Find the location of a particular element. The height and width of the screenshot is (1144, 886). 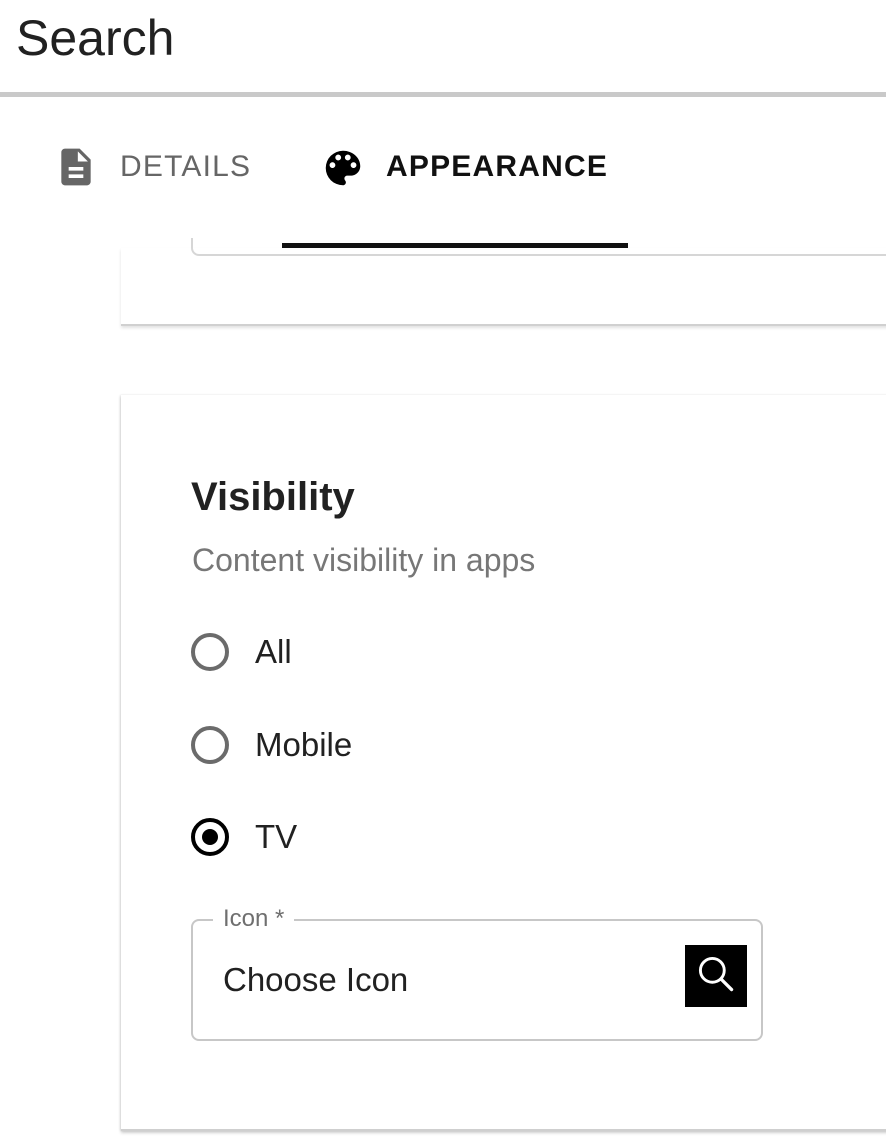

radio-mobile: Mobile is located at coordinates (271, 745).